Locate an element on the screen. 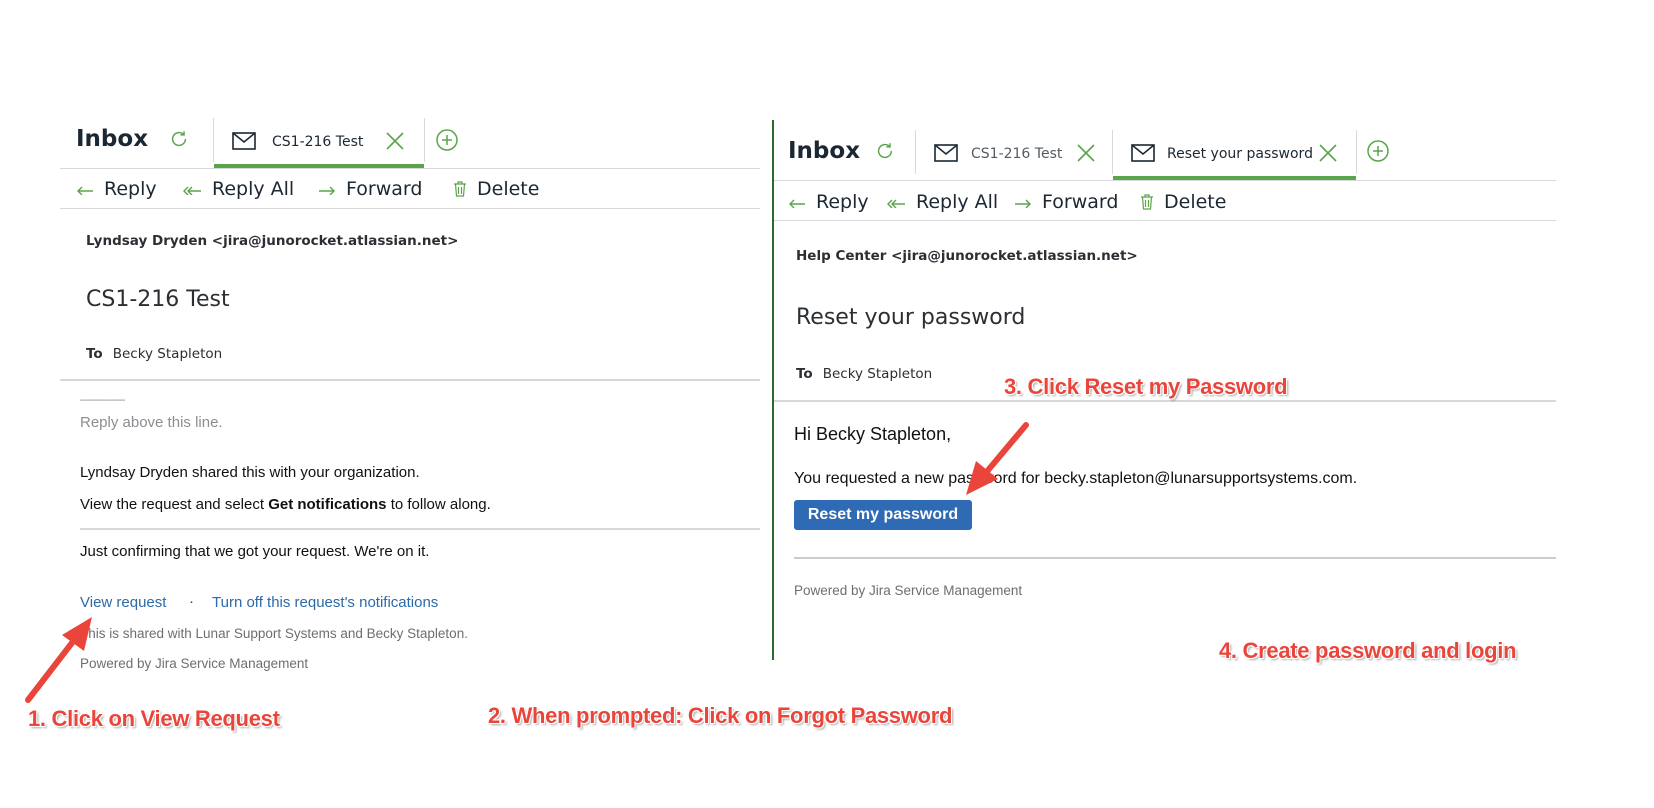 This screenshot has height=808, width=1654. tab-reset-your-password: Reset your password is located at coordinates (1234, 150).